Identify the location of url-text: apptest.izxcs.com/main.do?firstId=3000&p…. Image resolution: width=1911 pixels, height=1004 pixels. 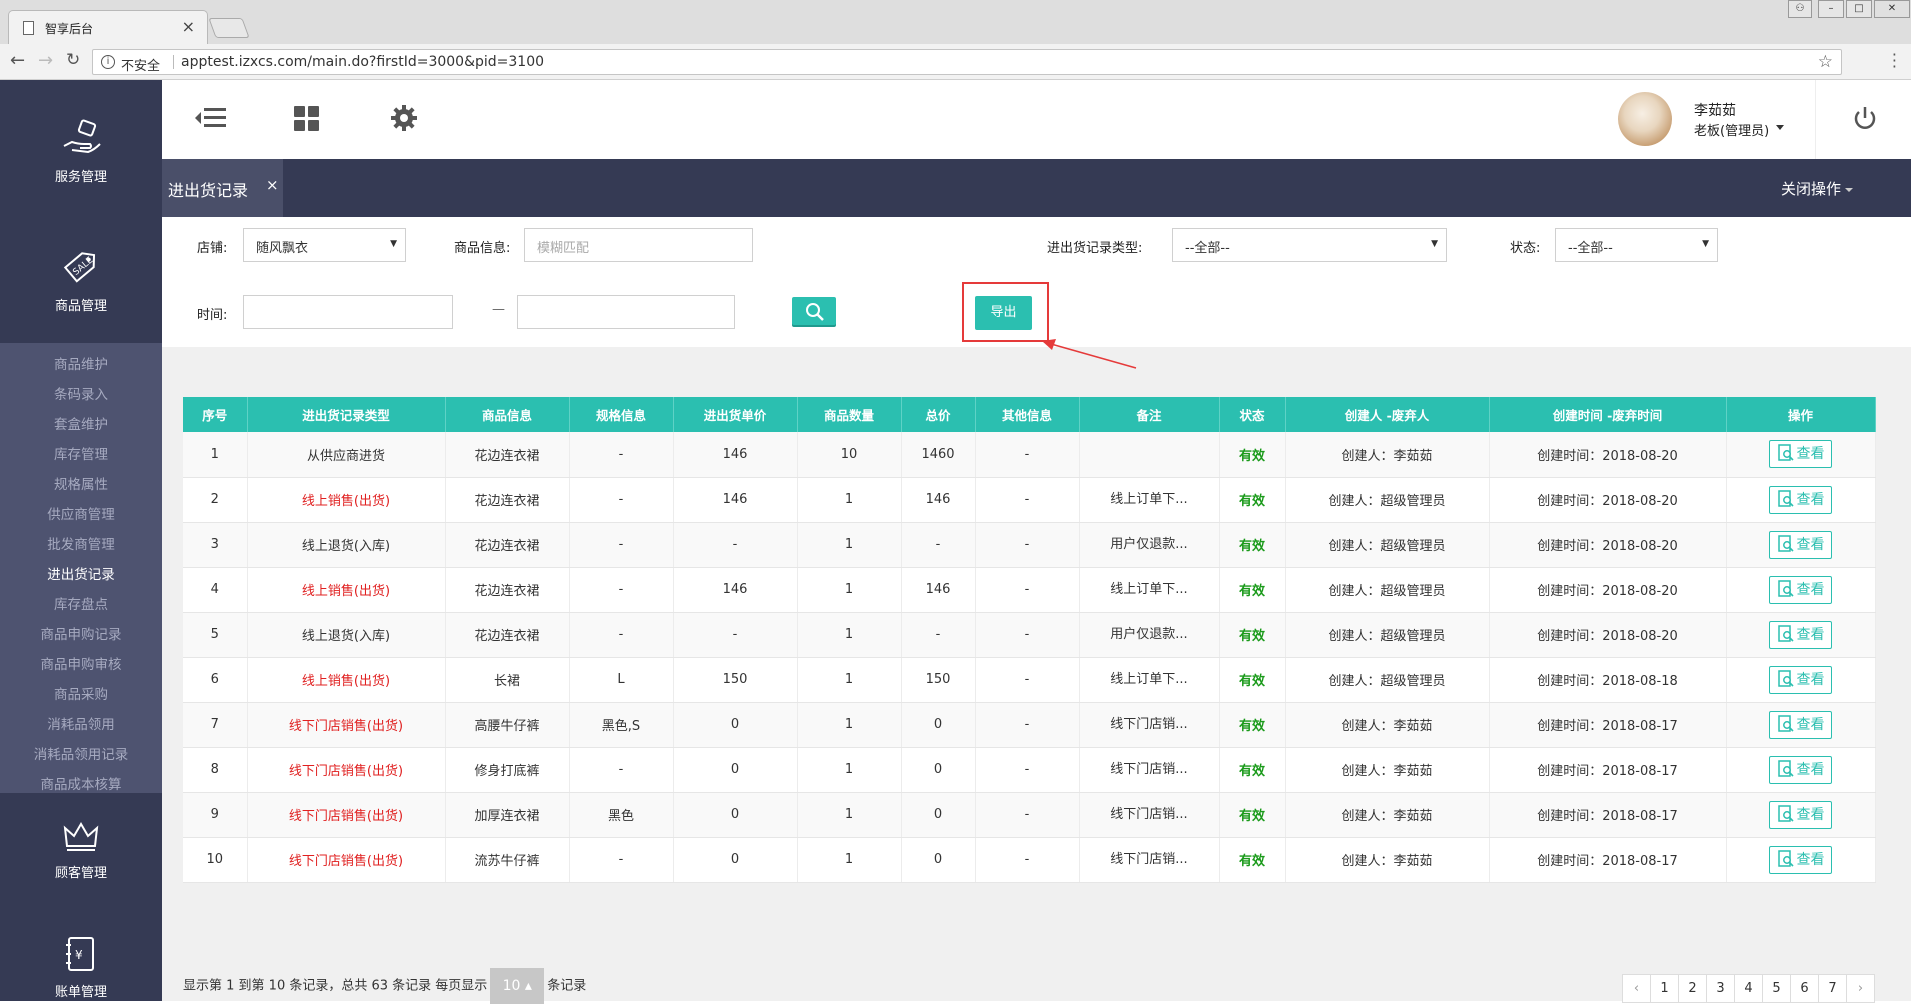
(362, 62).